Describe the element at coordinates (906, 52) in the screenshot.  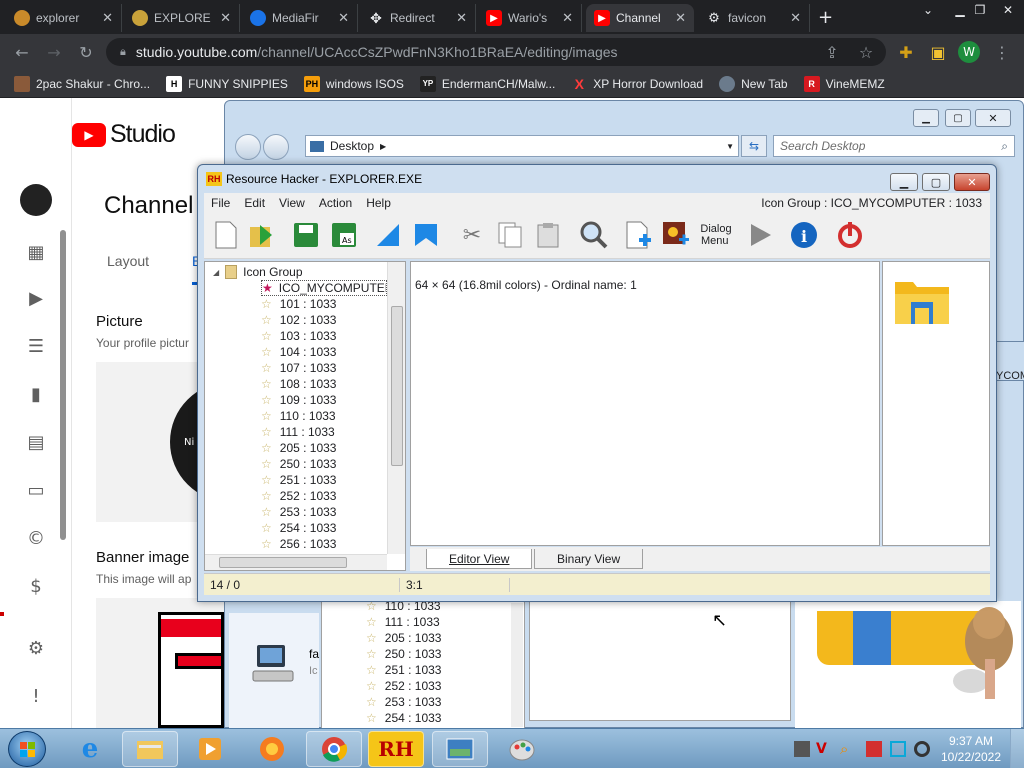
I see `extensions-puzzle-icon: ✚` at that location.